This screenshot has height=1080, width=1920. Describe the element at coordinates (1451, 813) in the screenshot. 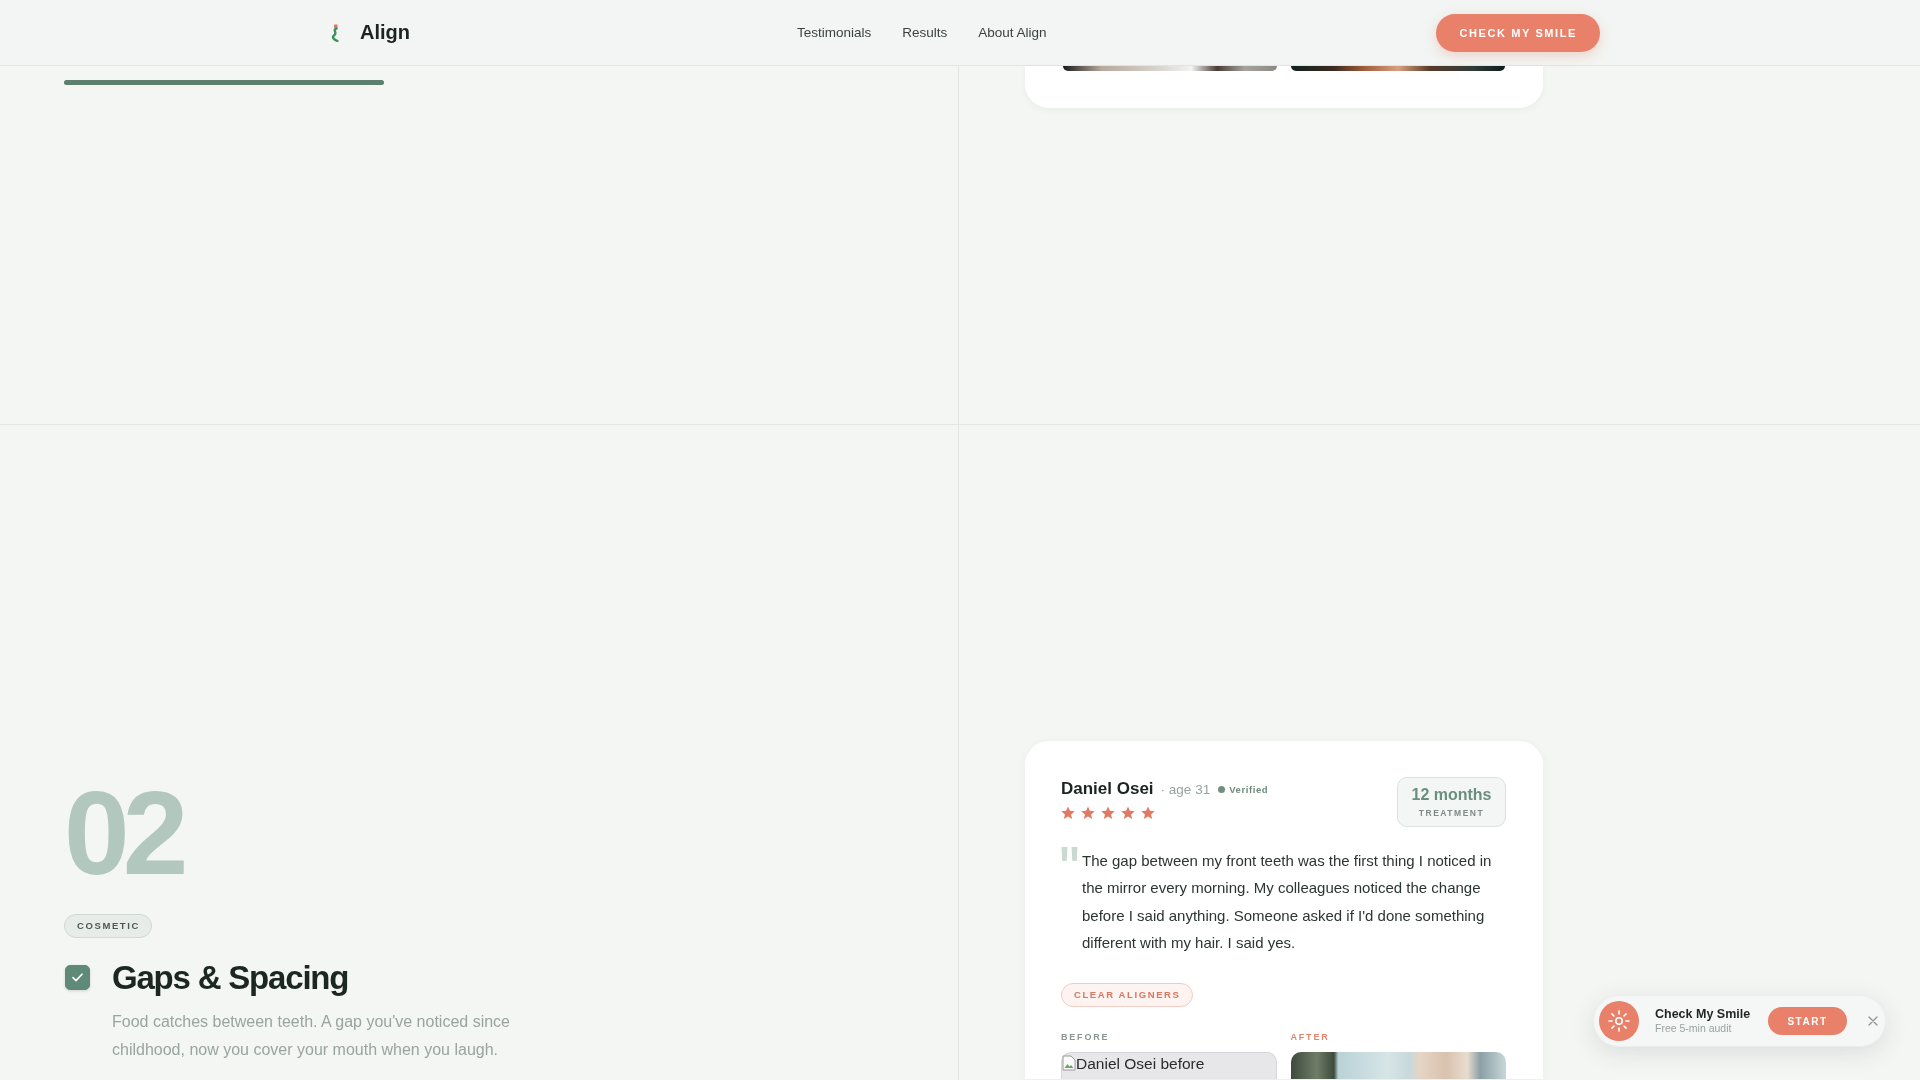

I see `duration-label: TREATMENT` at that location.